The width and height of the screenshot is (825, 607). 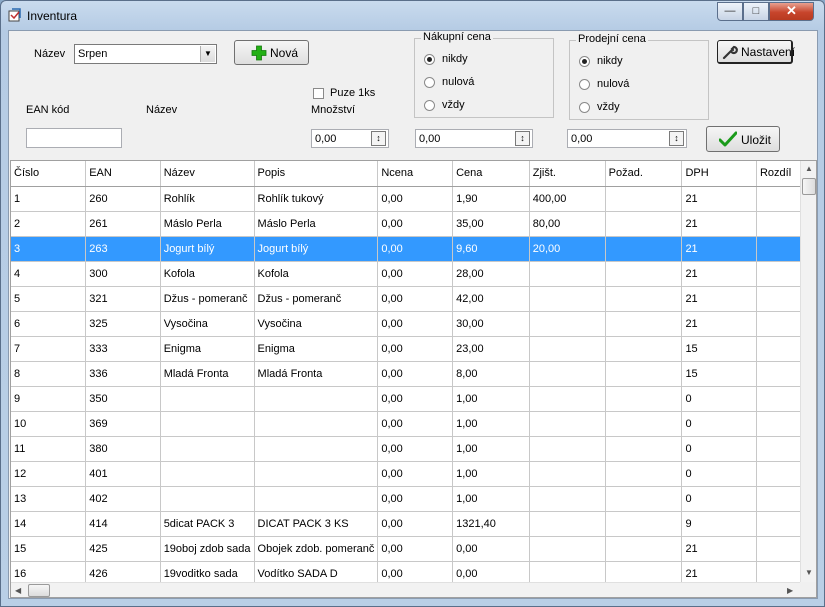 I want to click on nastaveni-button: Nastavení, so click(x=756, y=52).